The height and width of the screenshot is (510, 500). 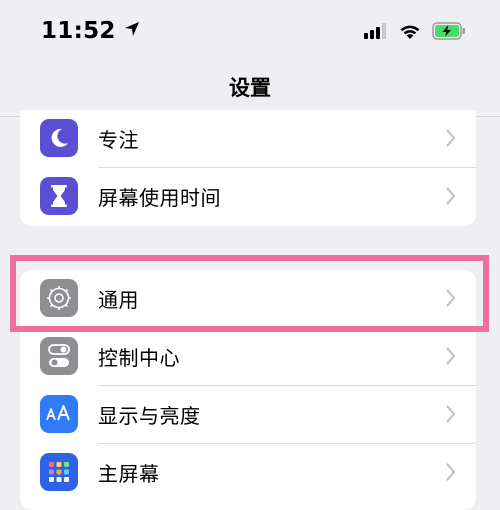 I want to click on gear-icon, so click(x=59, y=298).